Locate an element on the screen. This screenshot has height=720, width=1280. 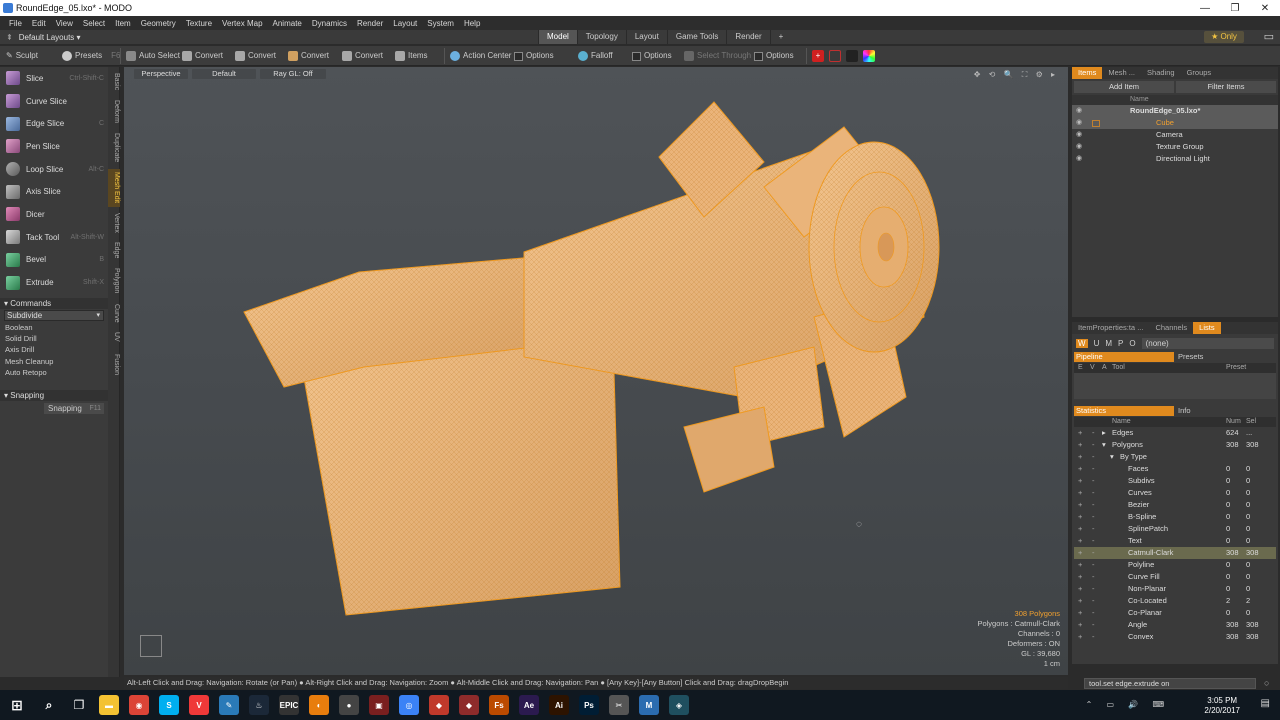
taskbar-clock: 3:05 PM 2/20/2017 is located at coordinates (1222, 706).